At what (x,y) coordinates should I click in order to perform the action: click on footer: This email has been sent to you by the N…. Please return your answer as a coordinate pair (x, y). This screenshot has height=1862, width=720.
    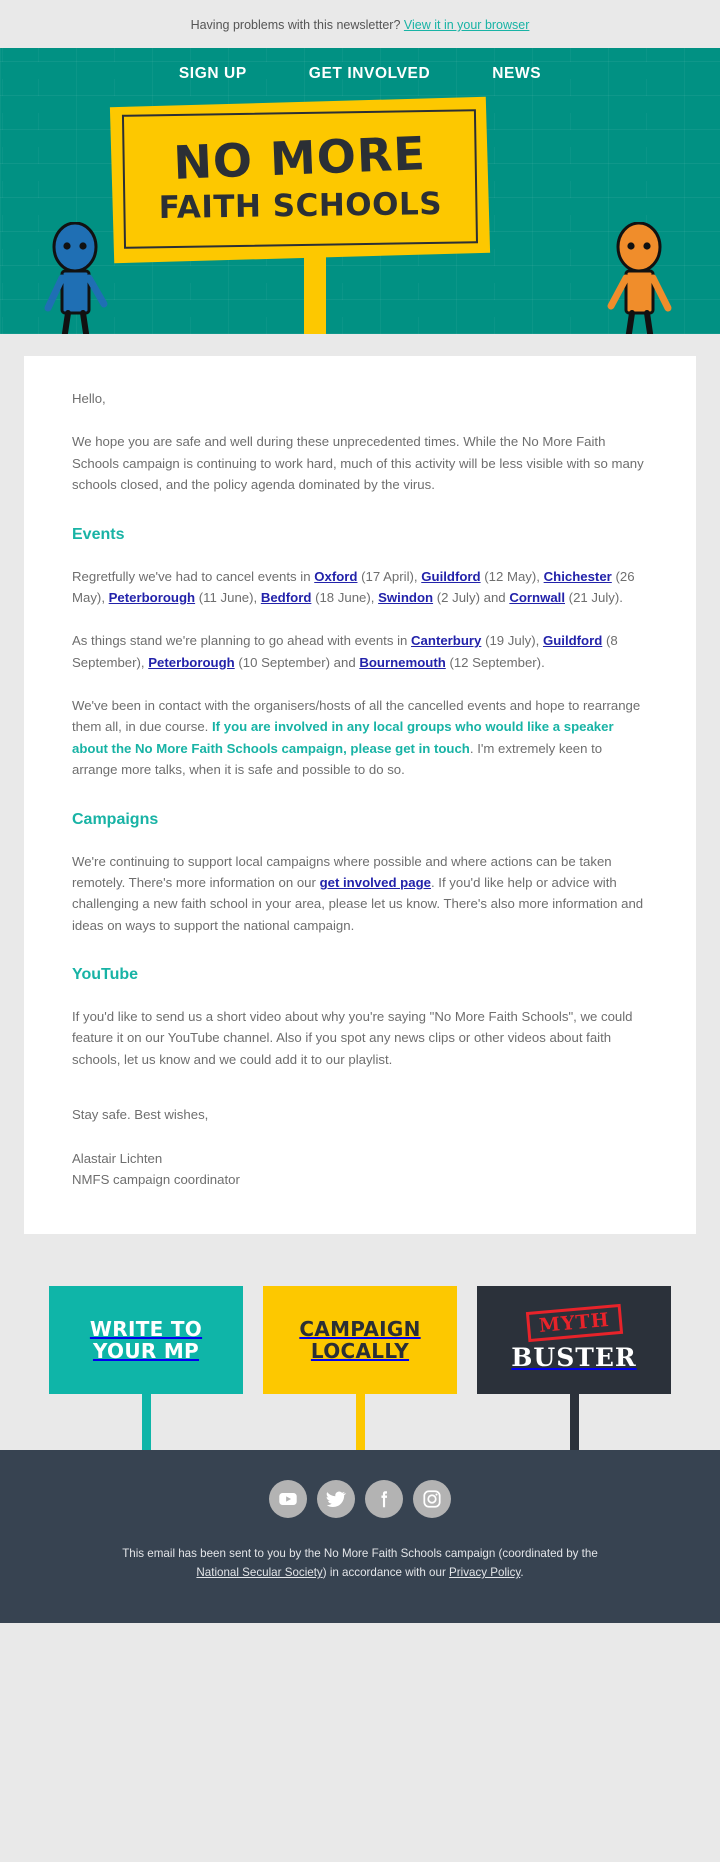
    Looking at the image, I should click on (360, 1536).